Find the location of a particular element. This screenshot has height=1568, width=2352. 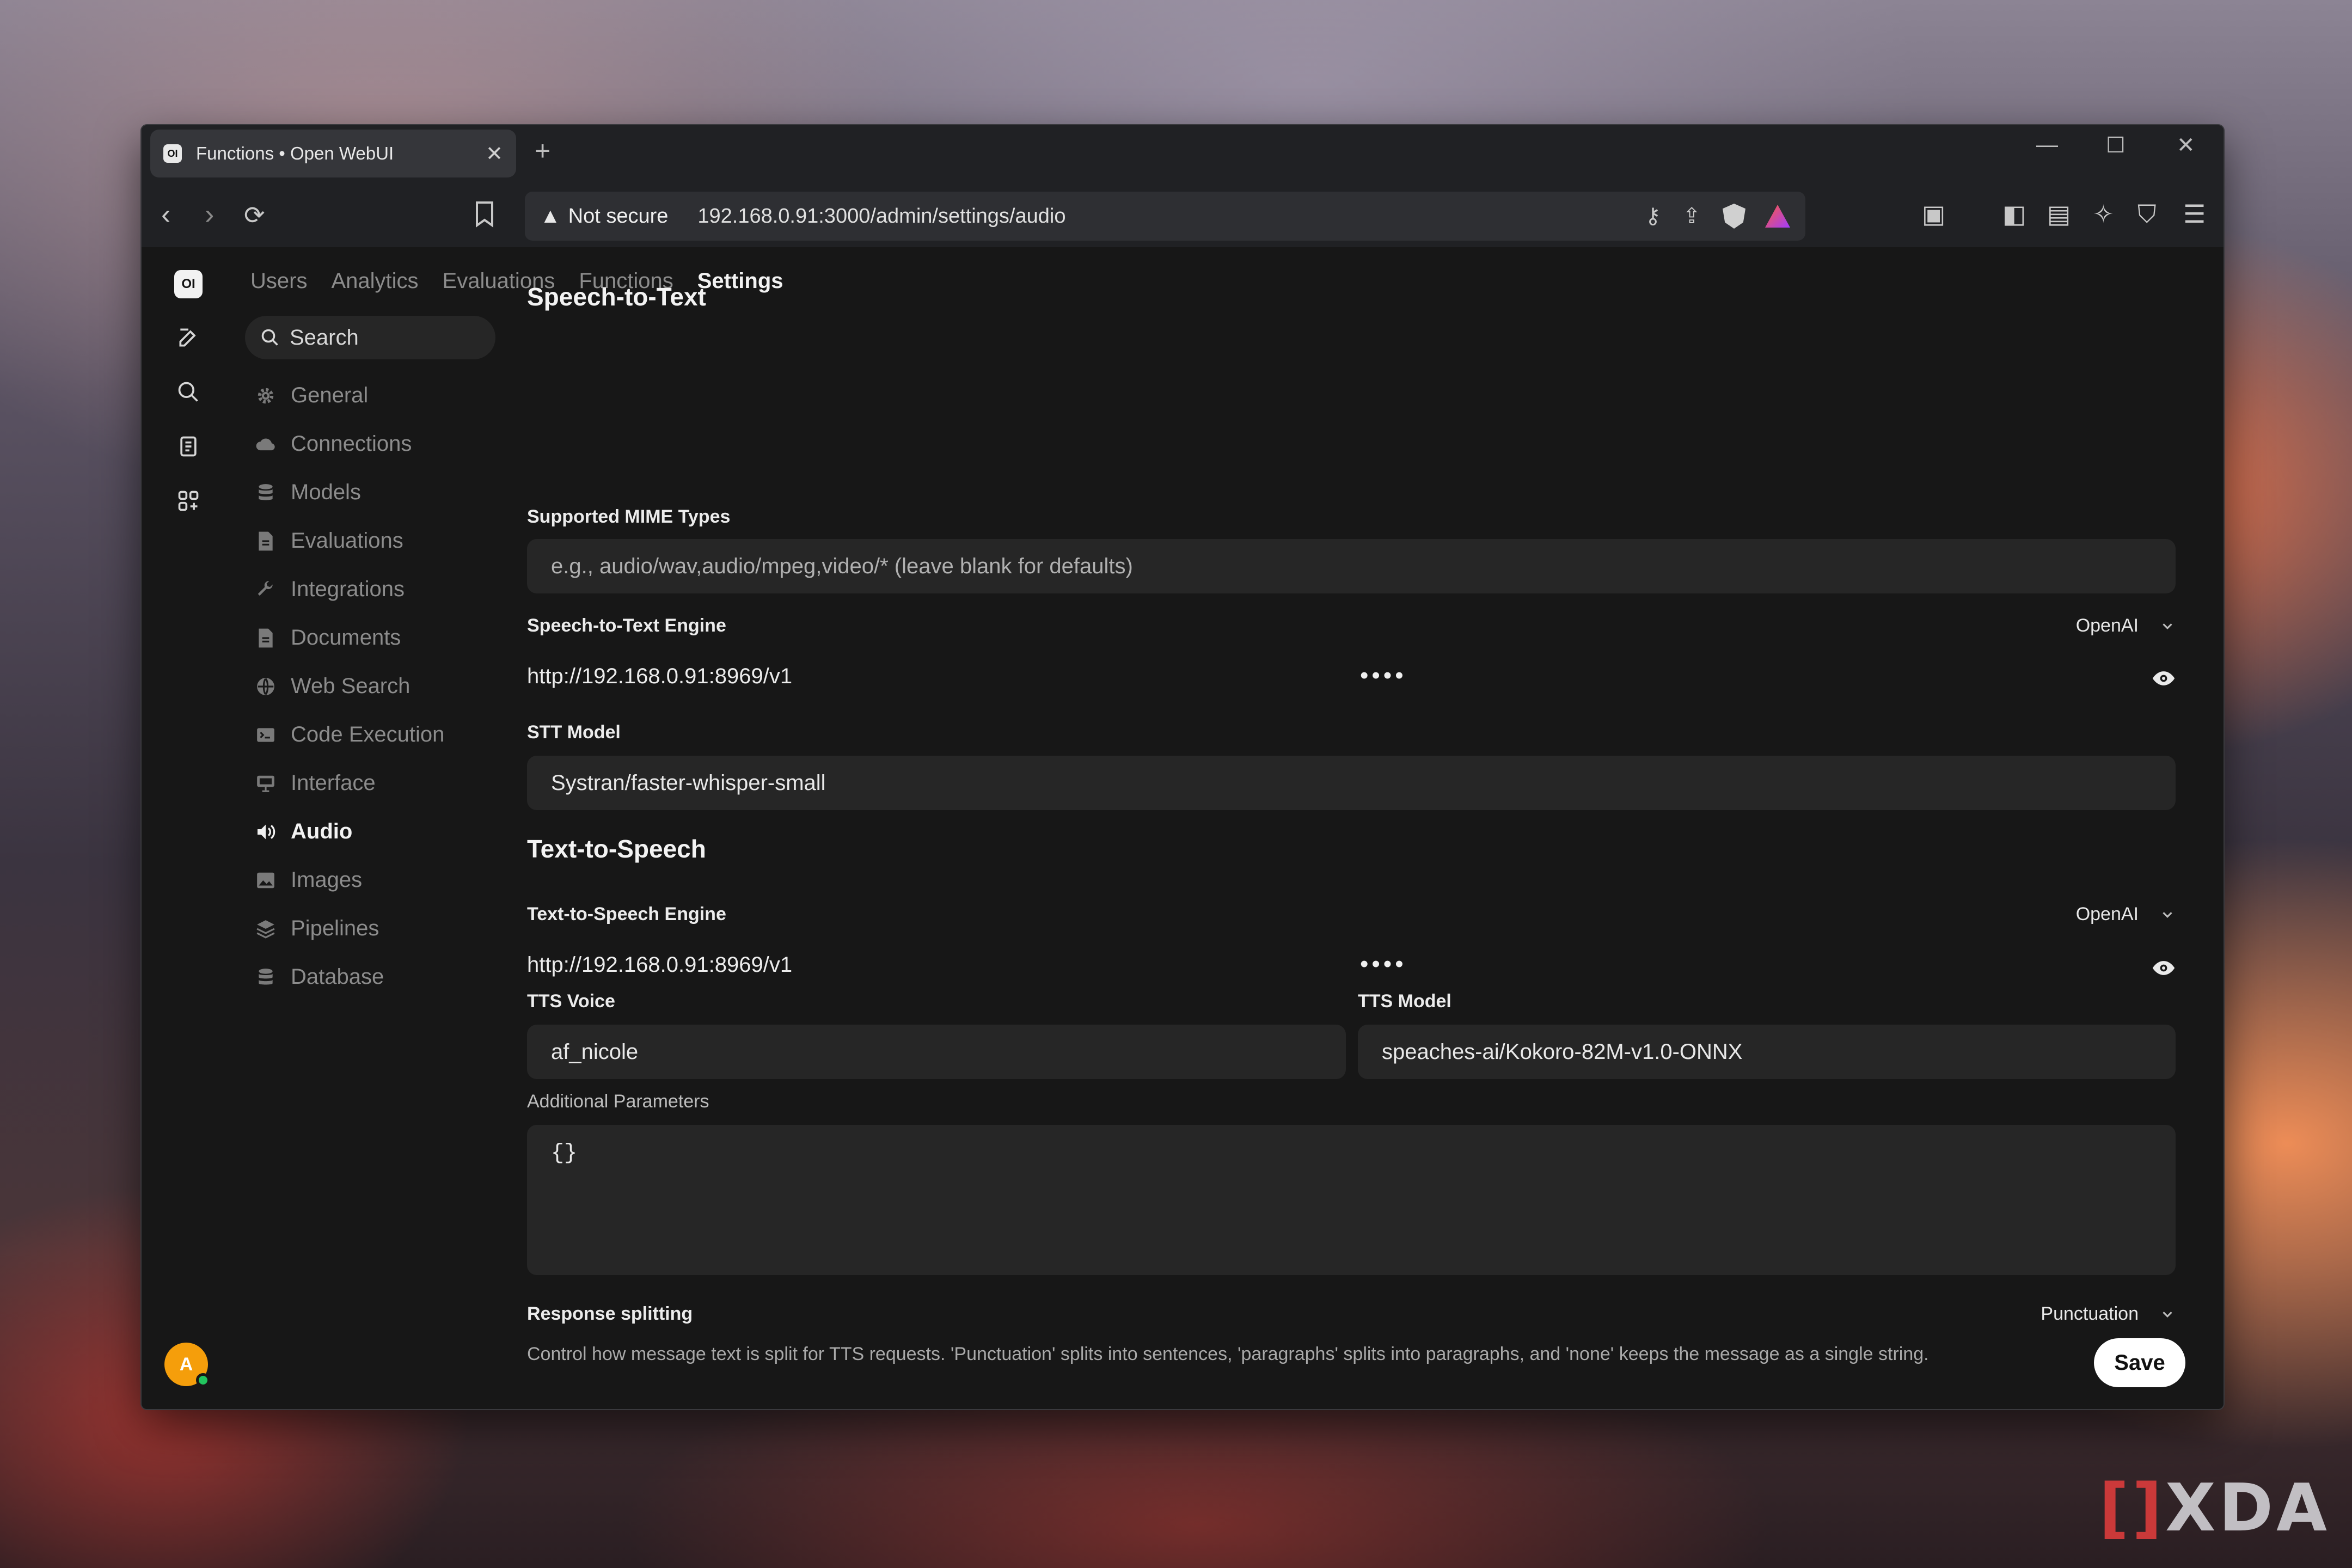

new-chat-icon is located at coordinates (188, 337).